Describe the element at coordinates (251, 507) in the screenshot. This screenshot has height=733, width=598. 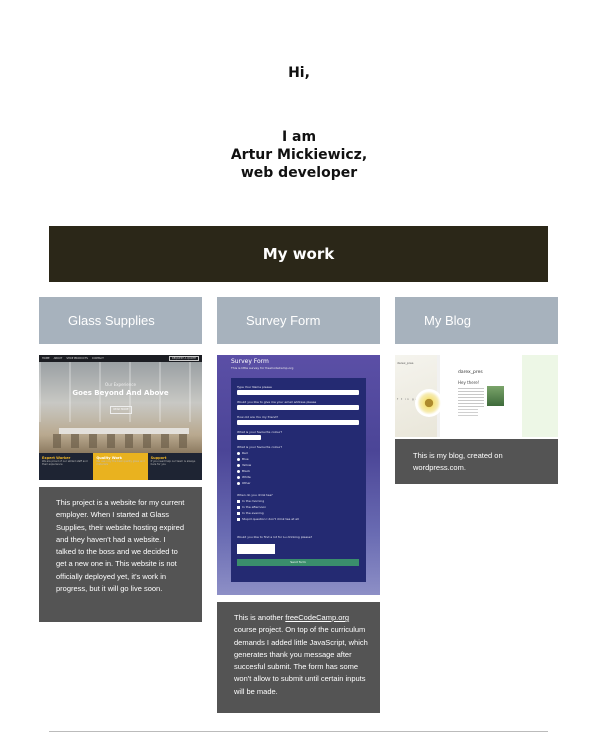
I see `form-checkbox: In the afternoon` at that location.